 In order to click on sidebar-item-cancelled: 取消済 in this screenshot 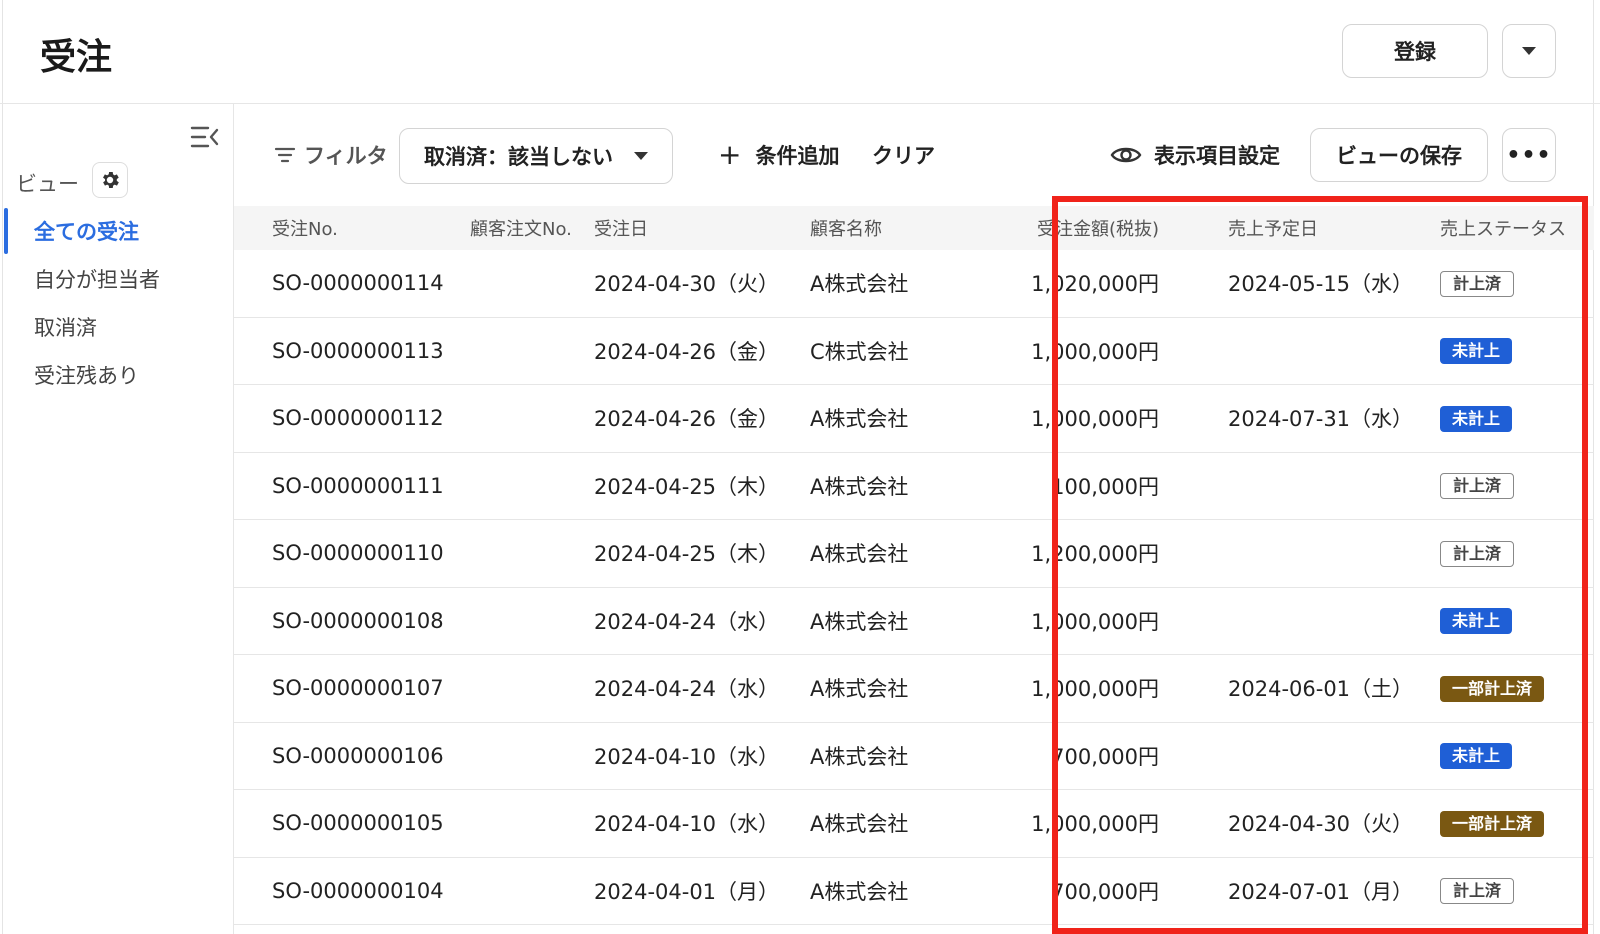, I will do `click(117, 327)`.